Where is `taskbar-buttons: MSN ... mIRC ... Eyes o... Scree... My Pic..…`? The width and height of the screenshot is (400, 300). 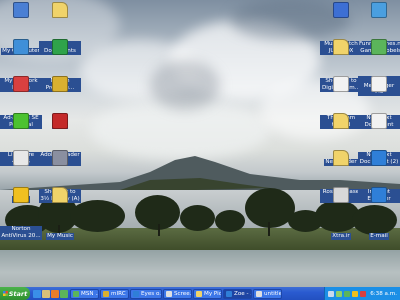 taskbar-buttons: MSN ... mIRC ... Eyes o... Scree... My Pic..… is located at coordinates (176, 293).